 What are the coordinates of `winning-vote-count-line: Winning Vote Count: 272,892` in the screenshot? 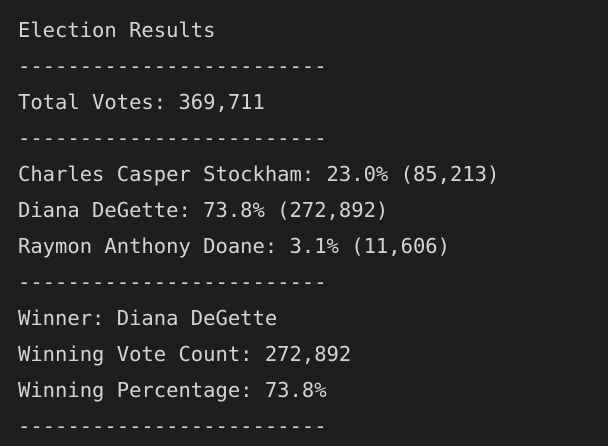 It's located at (185, 354).